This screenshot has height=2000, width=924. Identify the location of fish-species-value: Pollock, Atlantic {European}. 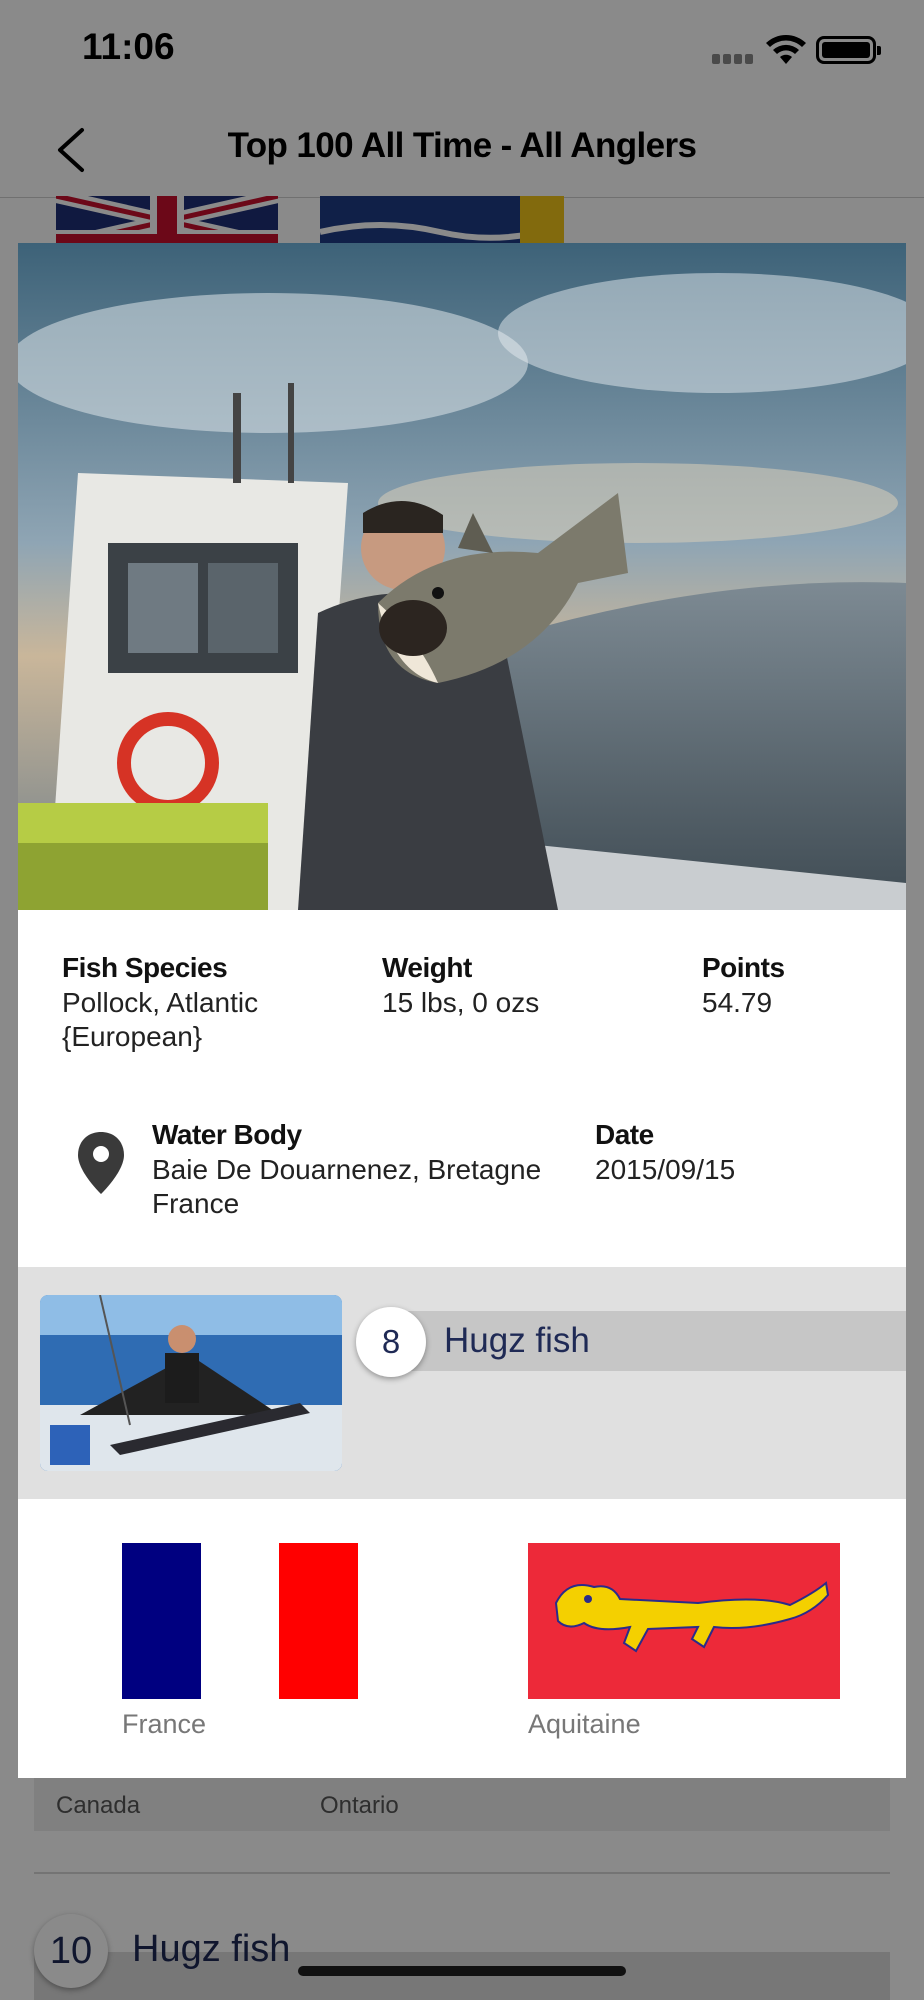
(160, 1019).